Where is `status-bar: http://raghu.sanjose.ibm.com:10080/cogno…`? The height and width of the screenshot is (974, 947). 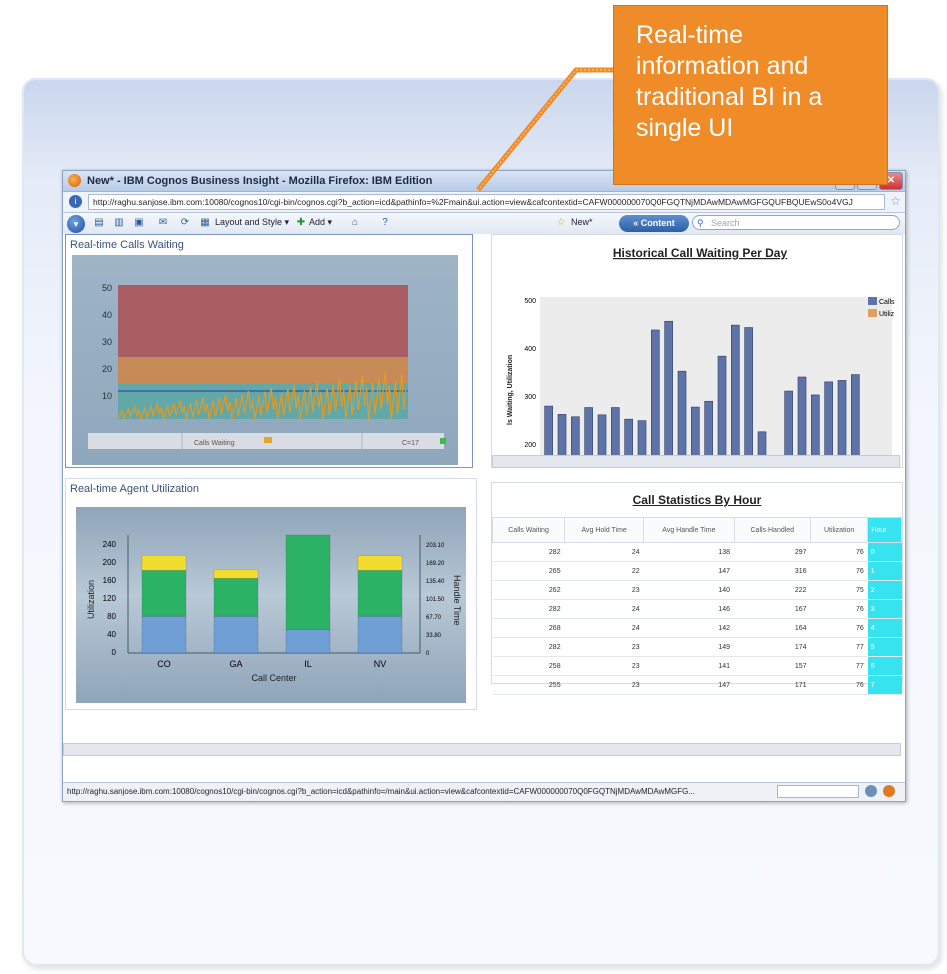
status-bar: http://raghu.sanjose.ibm.com:10080/cogno… is located at coordinates (484, 791).